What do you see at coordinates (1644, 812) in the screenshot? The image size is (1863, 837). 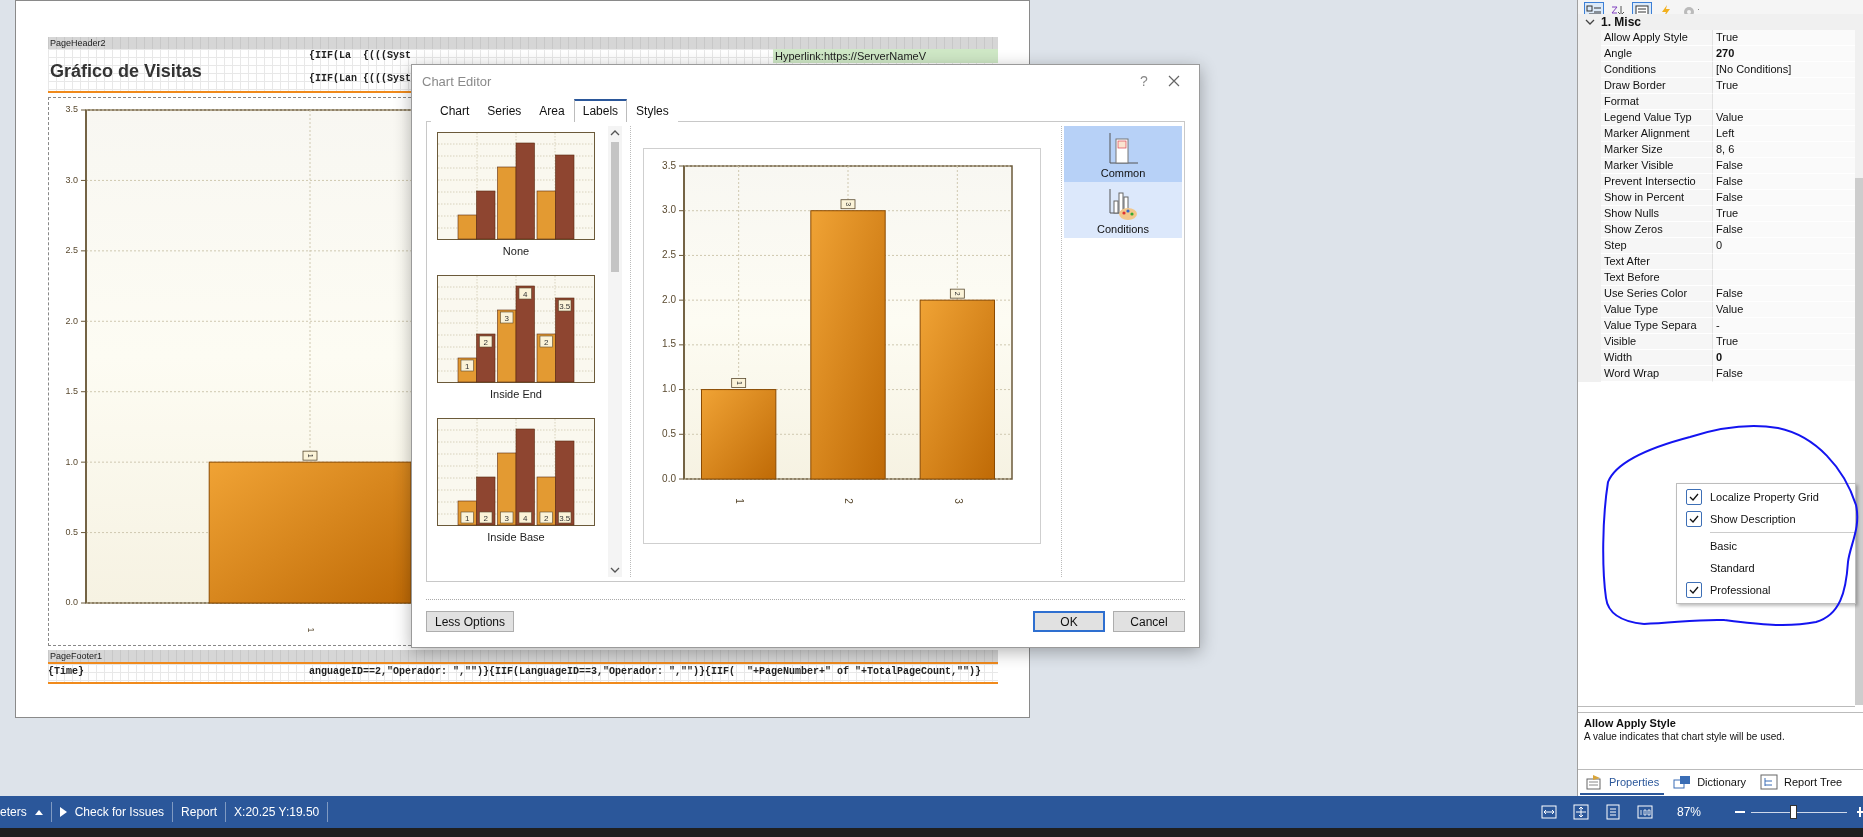 I see `actual-size-icon` at bounding box center [1644, 812].